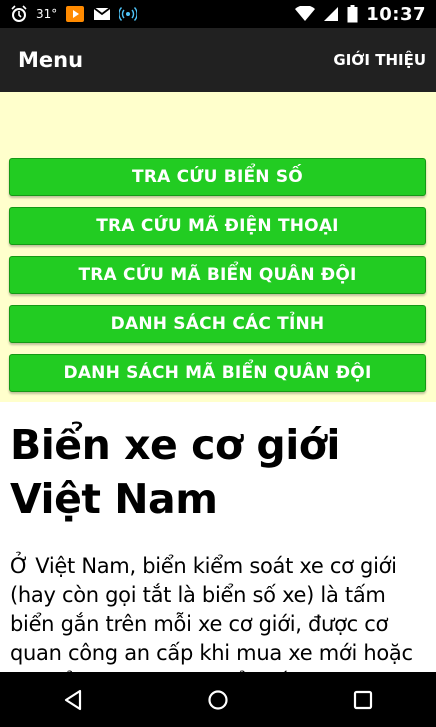 The height and width of the screenshot is (727, 436). Describe the element at coordinates (217, 177) in the screenshot. I see `lookup-plate-button: TRA CỨU BIỂN SỐ` at that location.